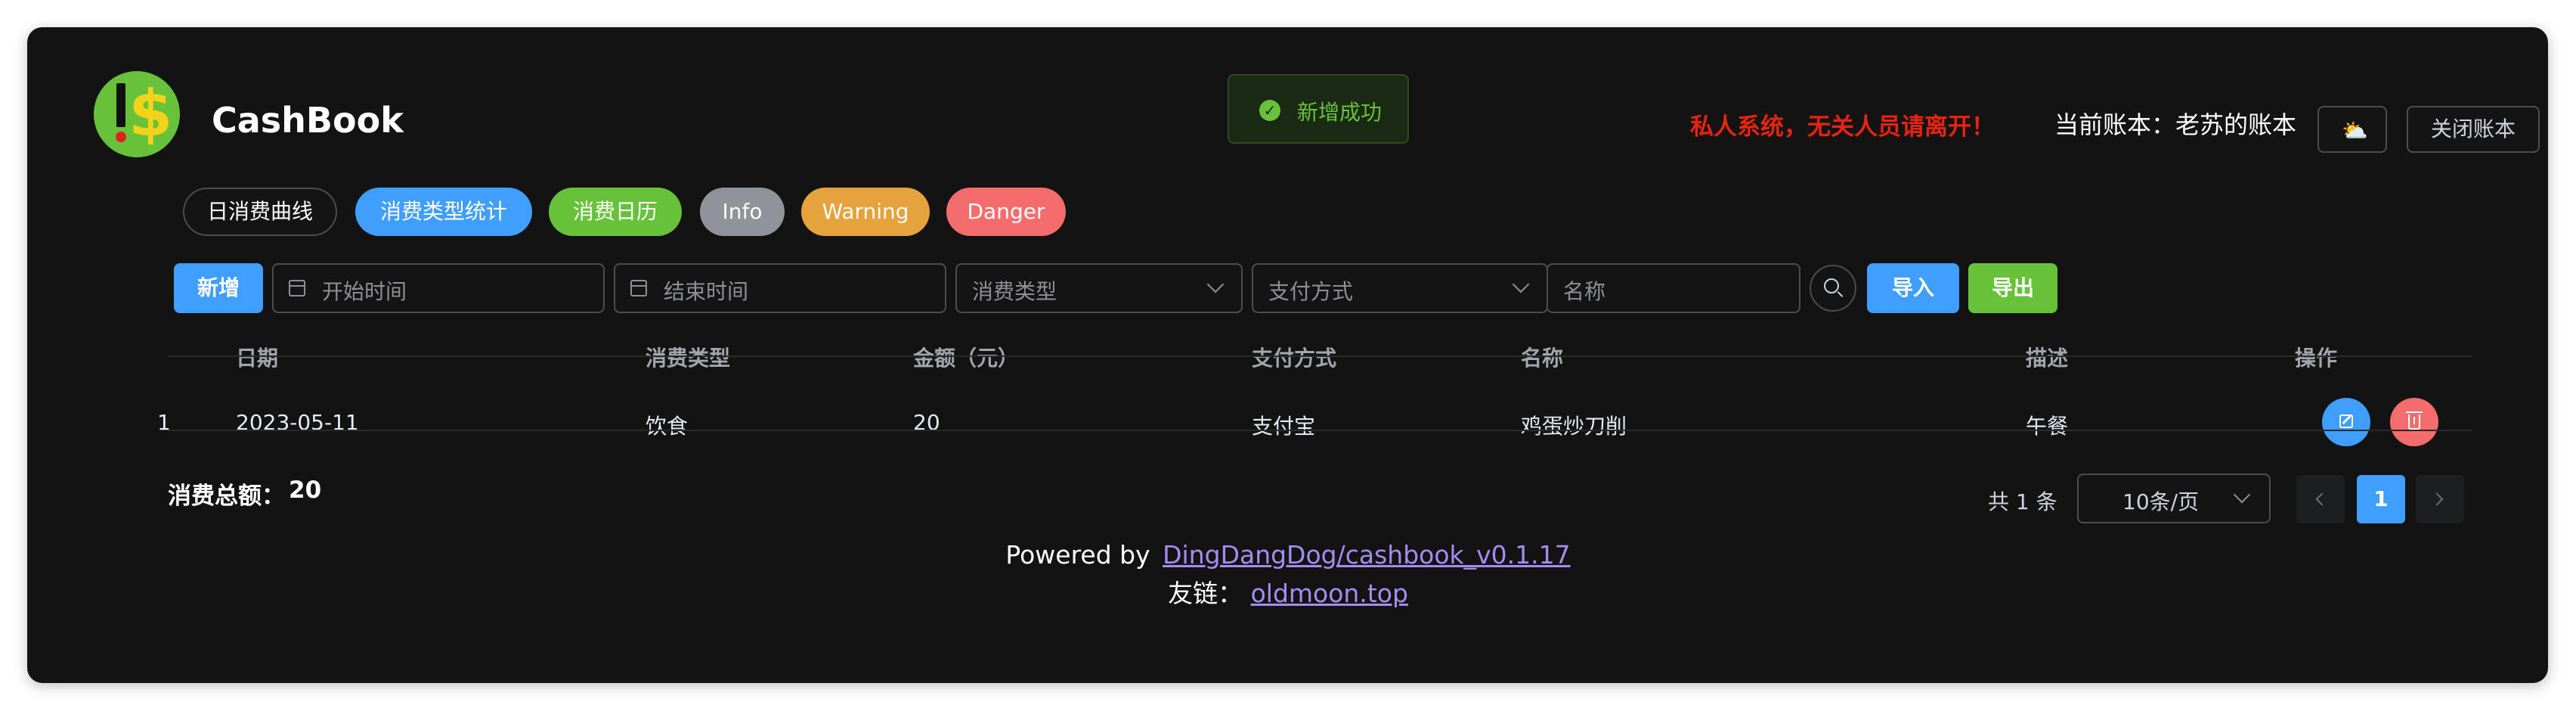  Describe the element at coordinates (2161, 501) in the screenshot. I see `page-size-value: 10条/页` at that location.